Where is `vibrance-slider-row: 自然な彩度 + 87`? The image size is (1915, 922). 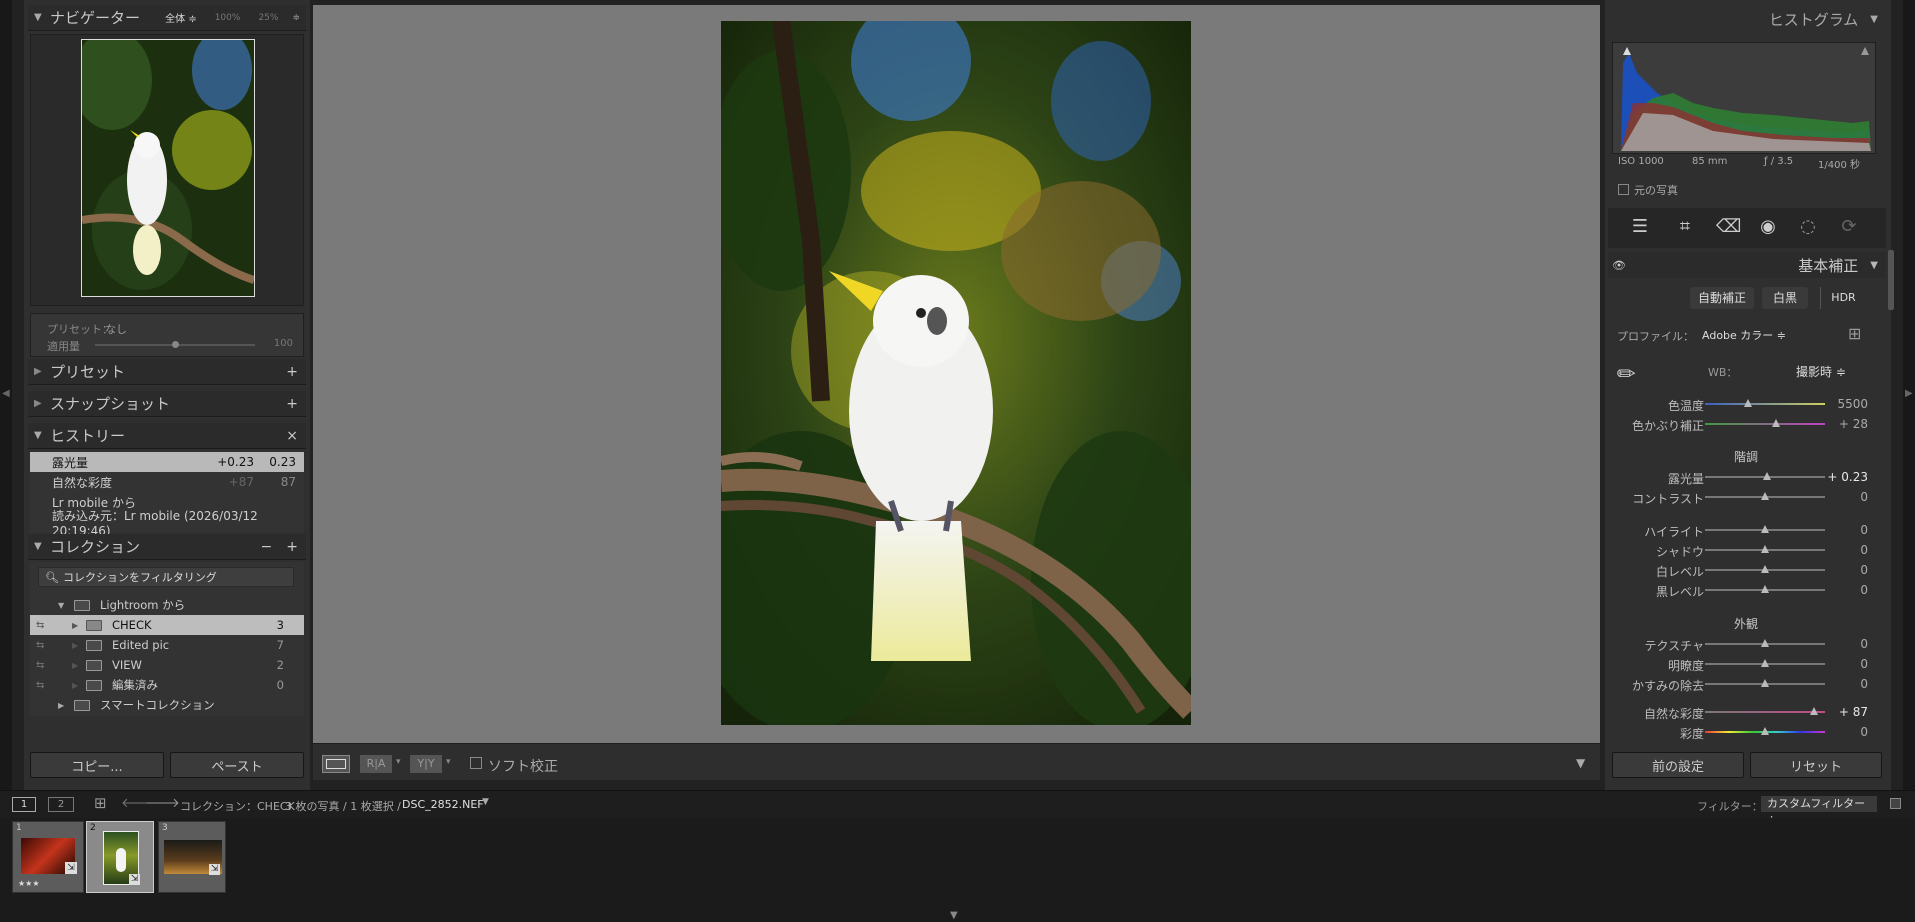
vibrance-slider-row: 自然な彩度 + 87 is located at coordinates (1746, 712).